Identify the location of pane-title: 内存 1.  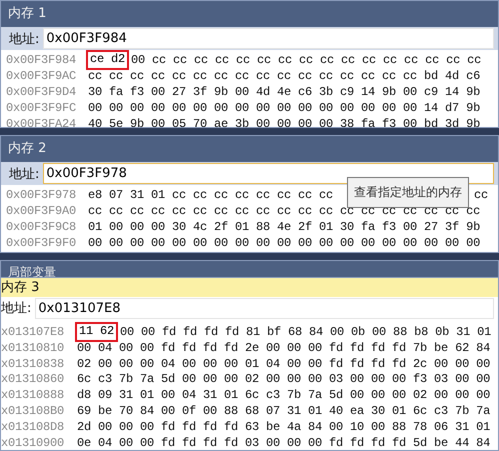
(249, 14).